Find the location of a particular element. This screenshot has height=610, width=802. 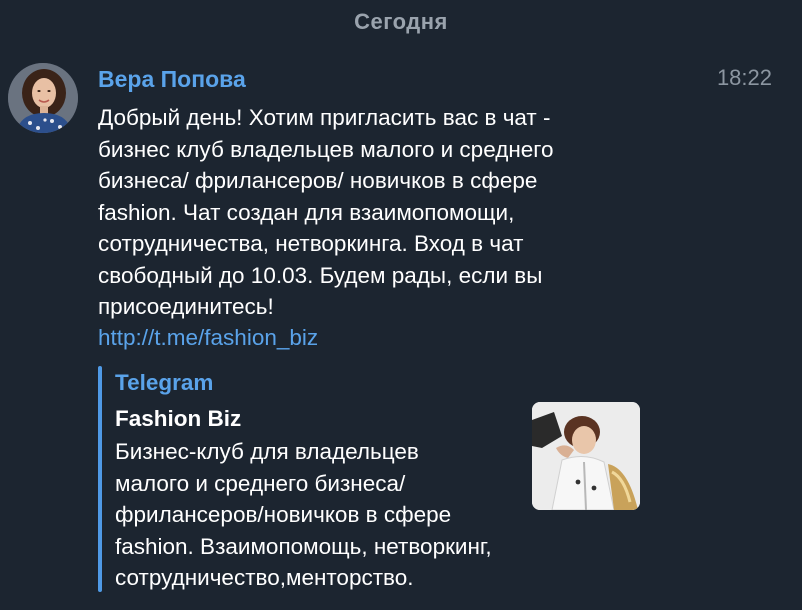

sender-name: Вера Попова is located at coordinates (172, 79).